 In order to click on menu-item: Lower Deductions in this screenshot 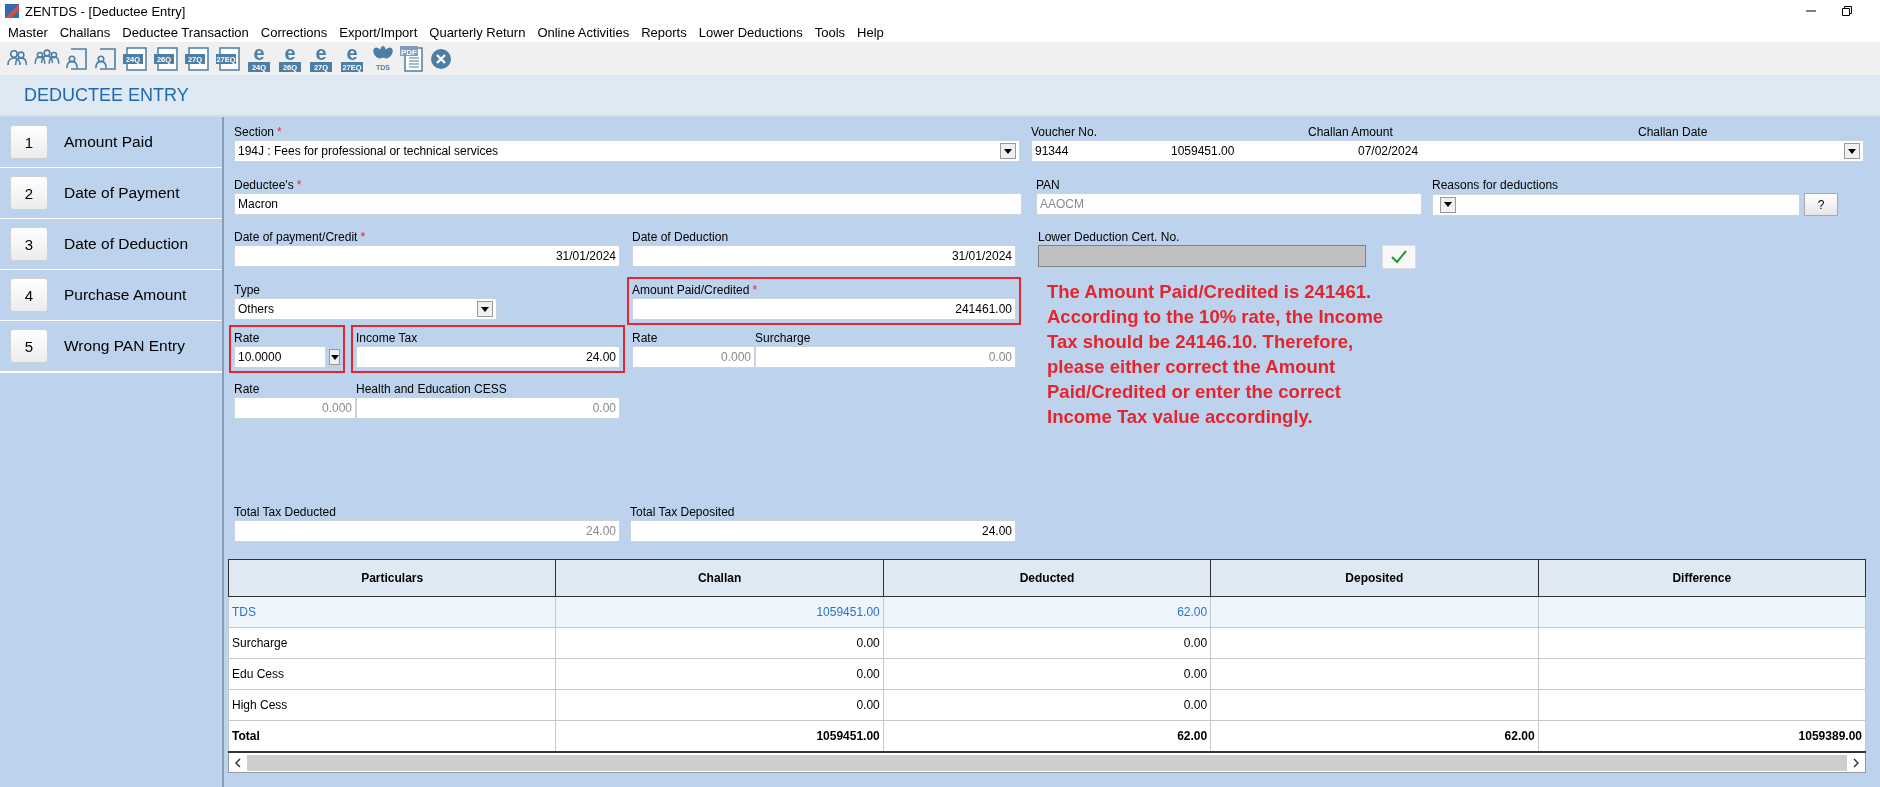, I will do `click(750, 32)`.